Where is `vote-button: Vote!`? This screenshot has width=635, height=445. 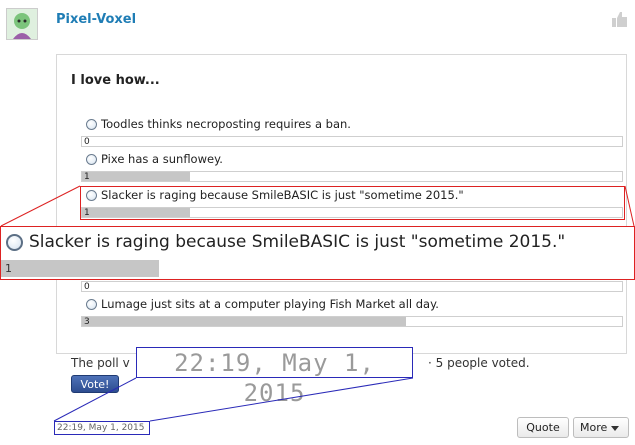
vote-button: Vote! is located at coordinates (95, 384).